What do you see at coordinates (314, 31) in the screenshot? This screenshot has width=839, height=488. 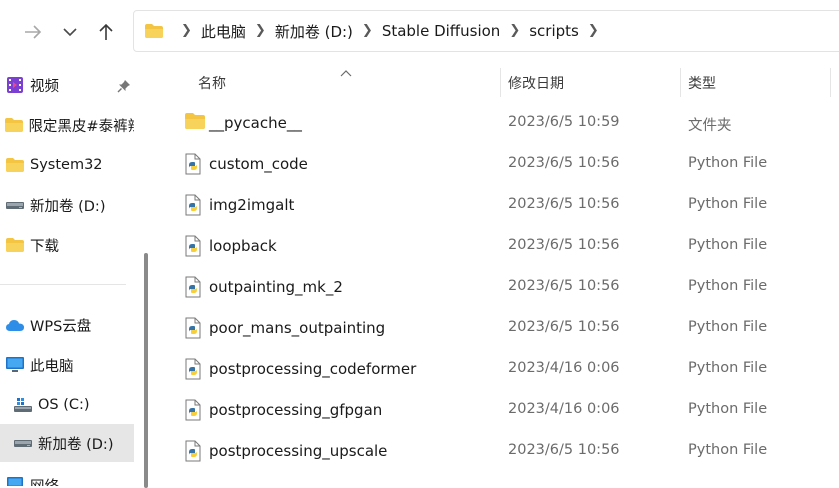 I see `breadcrumb-drive-d: 新加卷 (D:)` at bounding box center [314, 31].